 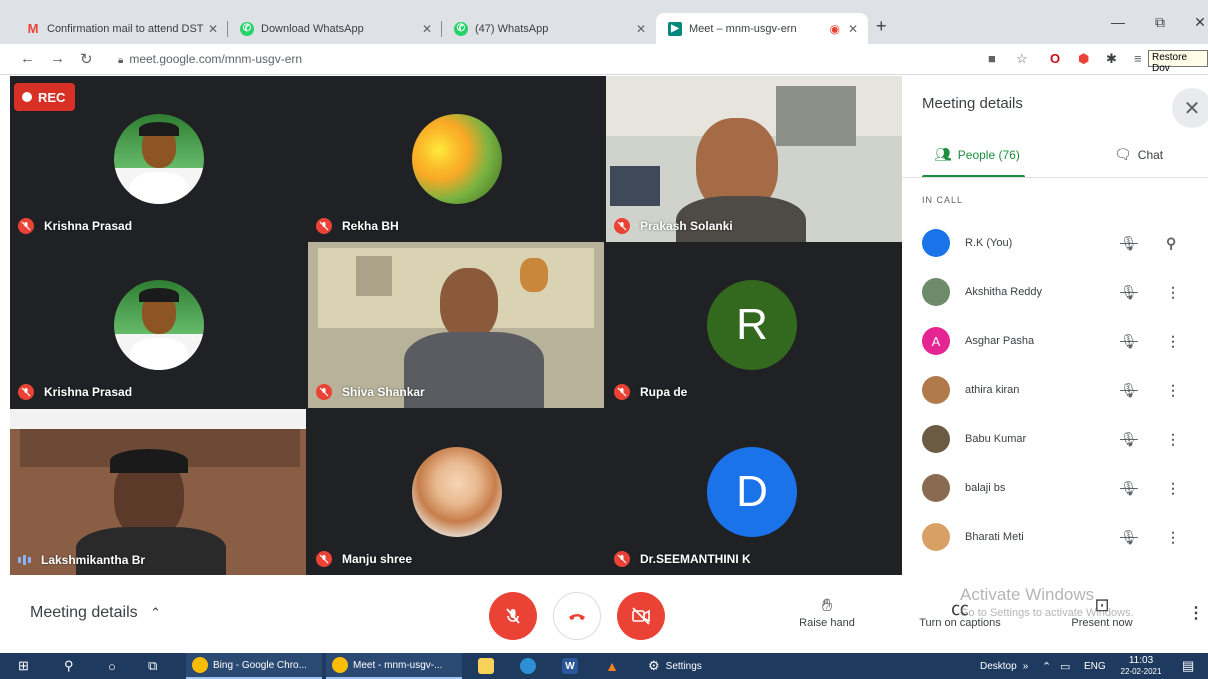 What do you see at coordinates (374, 276) in the screenshot?
I see `video-banner-portrait` at bounding box center [374, 276].